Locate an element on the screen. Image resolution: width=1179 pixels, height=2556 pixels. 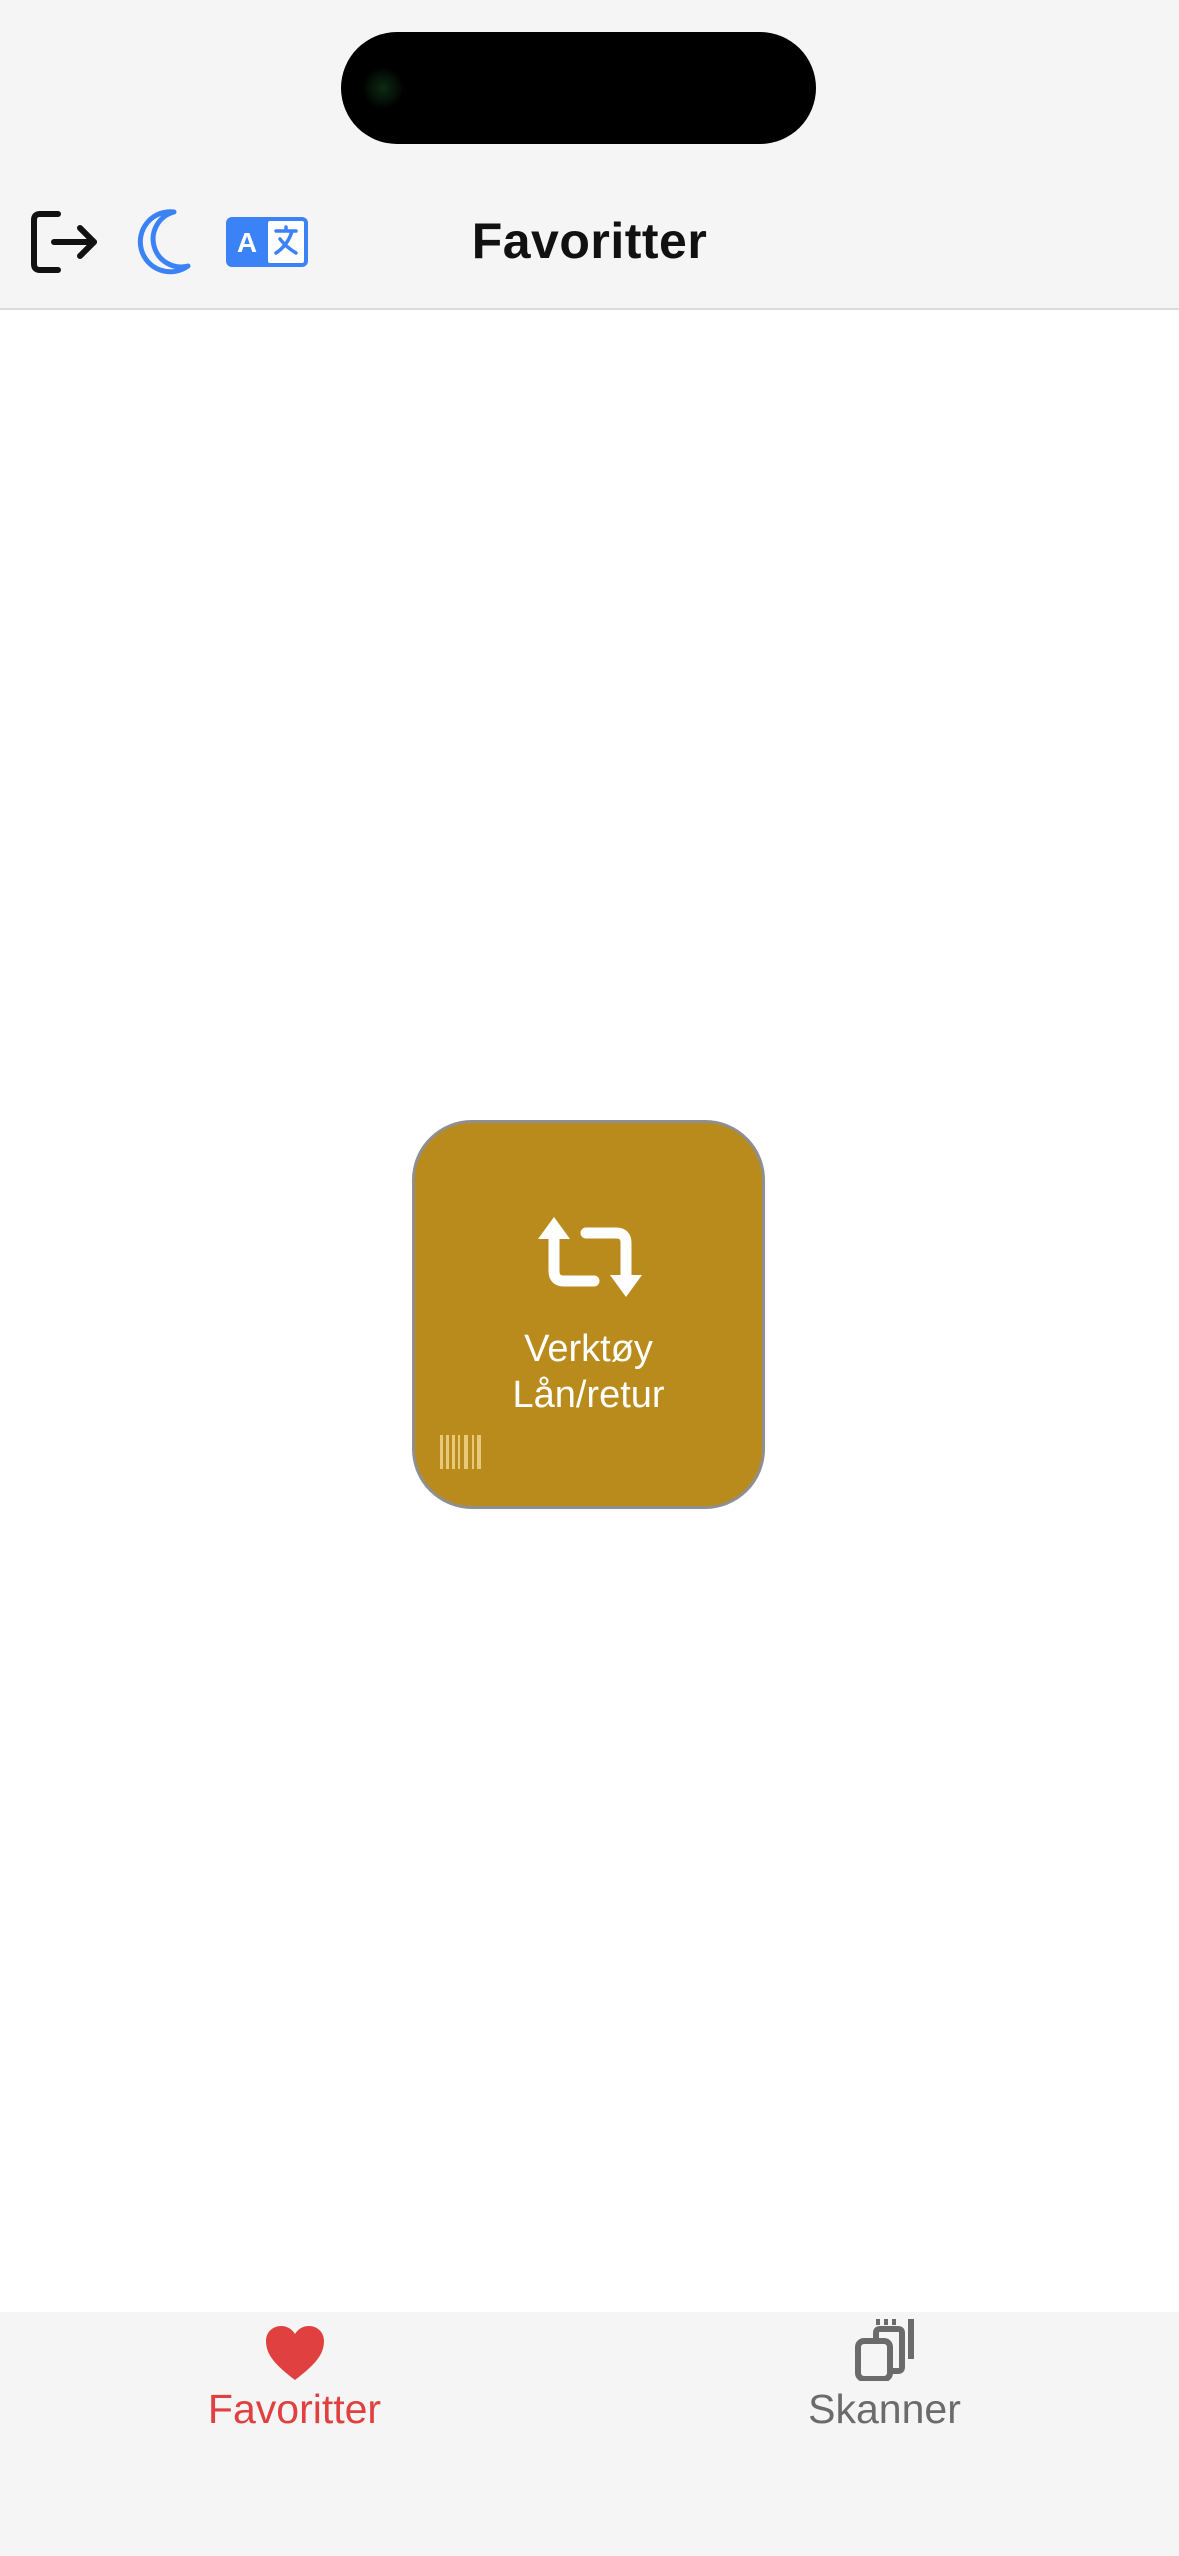
tab-favorites-label: Favoritter is located at coordinates (294, 2409).